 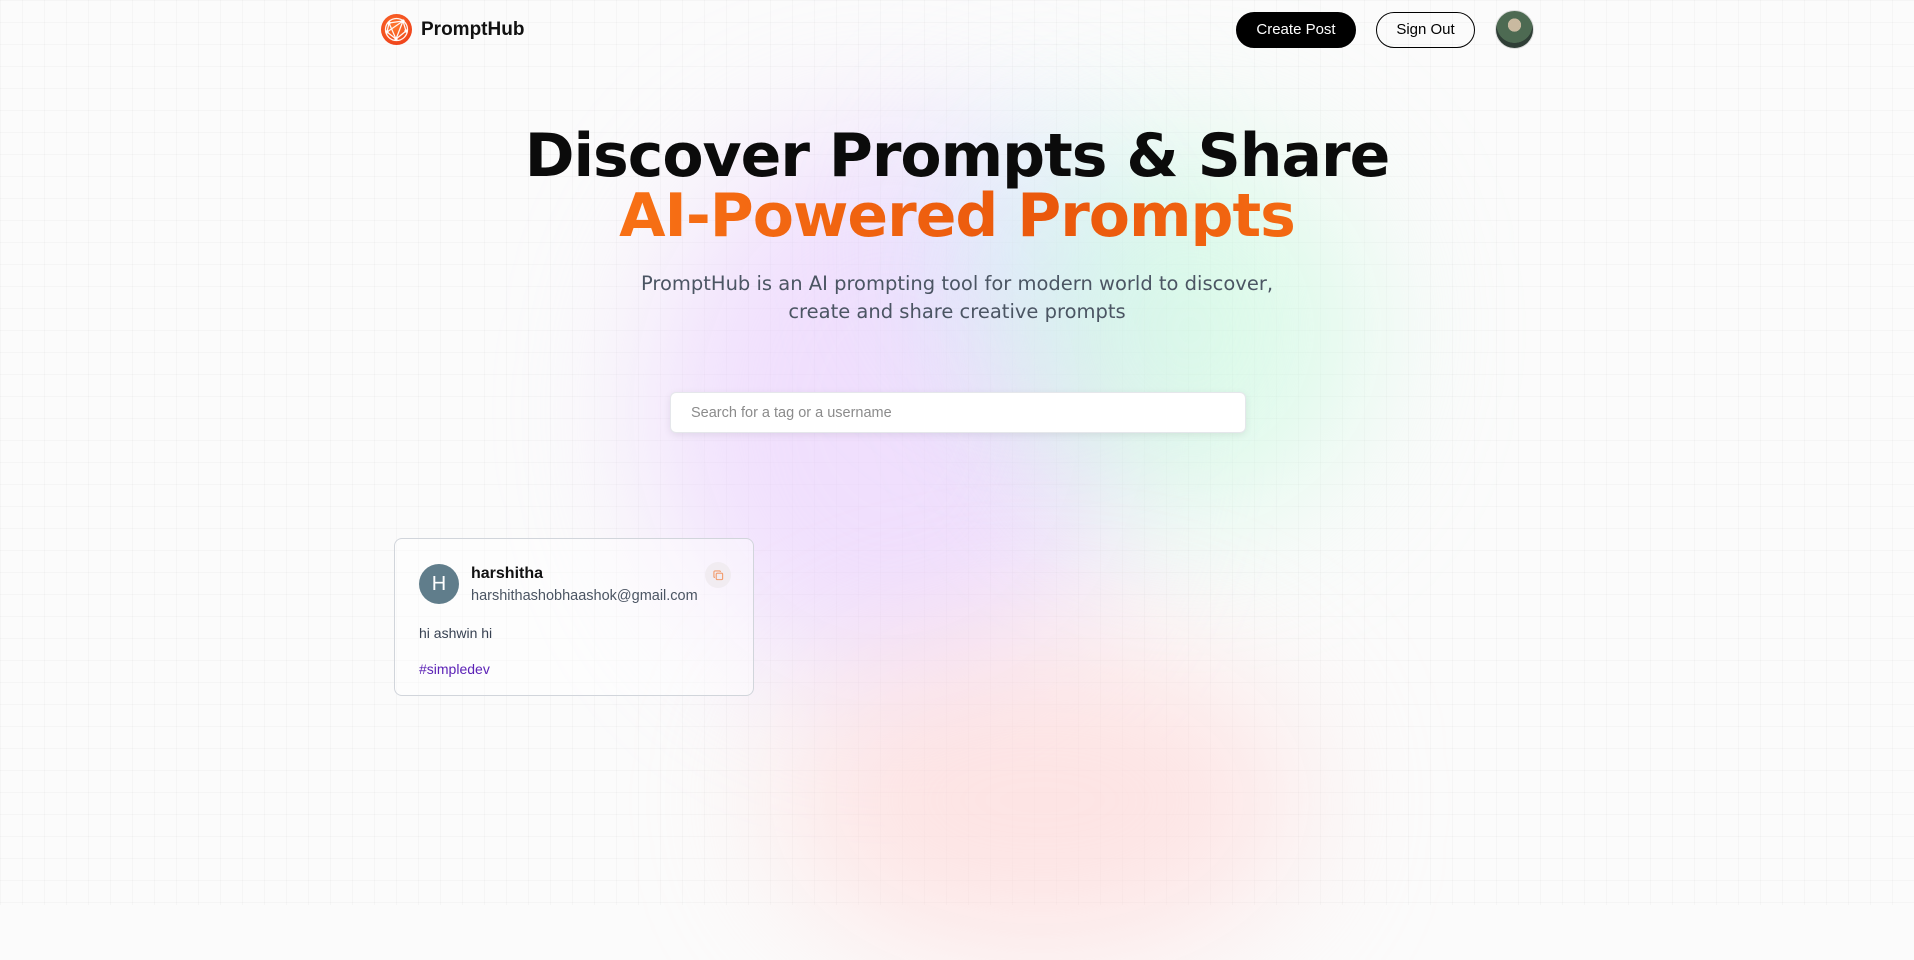 I want to click on author-avatar: H, so click(x=439, y=584).